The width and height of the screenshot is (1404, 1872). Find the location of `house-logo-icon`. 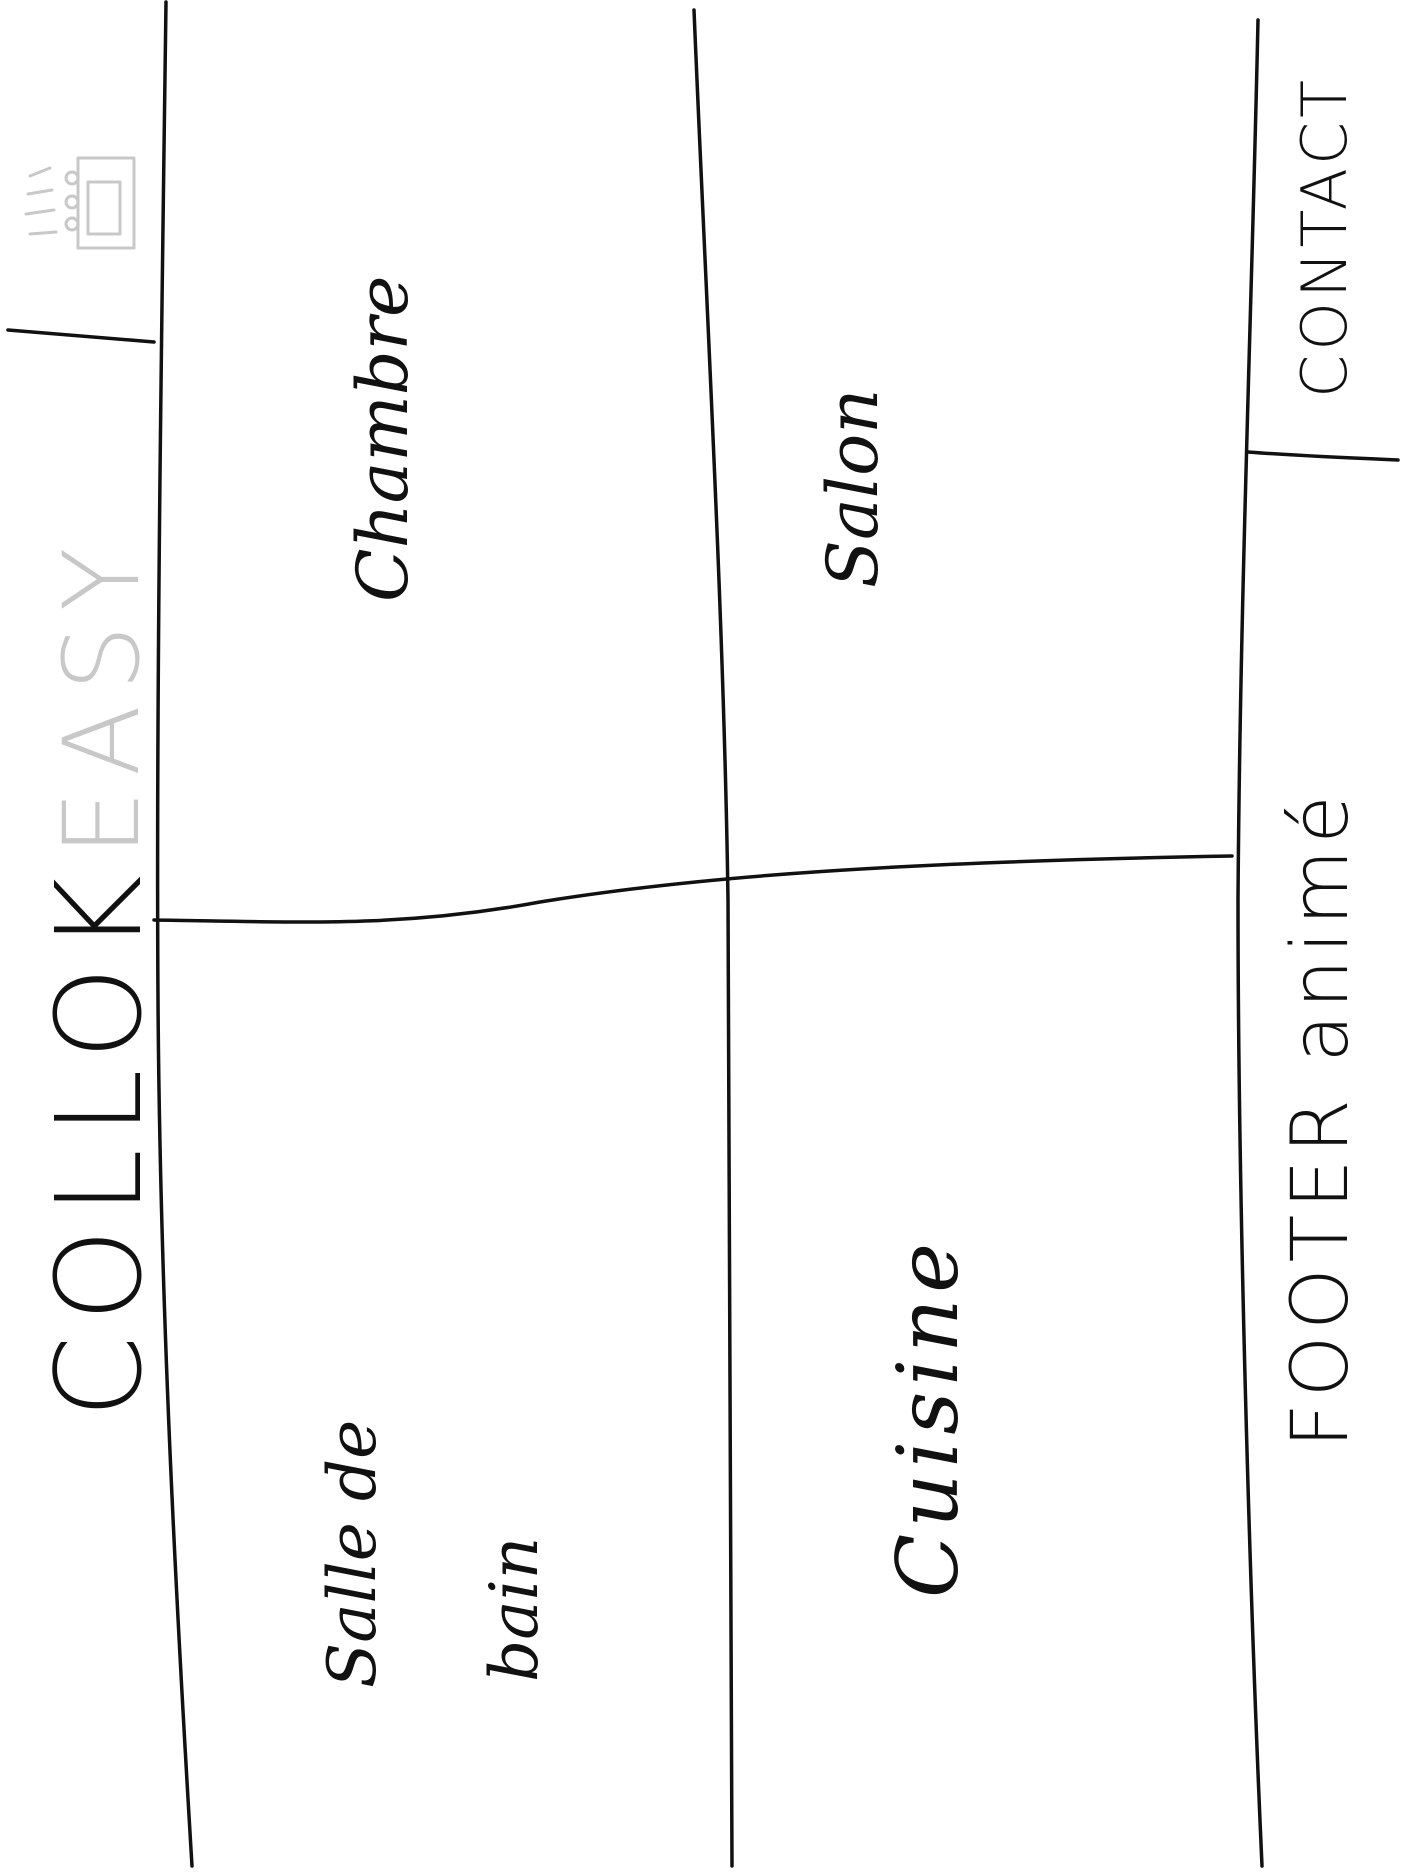

house-logo-icon is located at coordinates (80, 203).